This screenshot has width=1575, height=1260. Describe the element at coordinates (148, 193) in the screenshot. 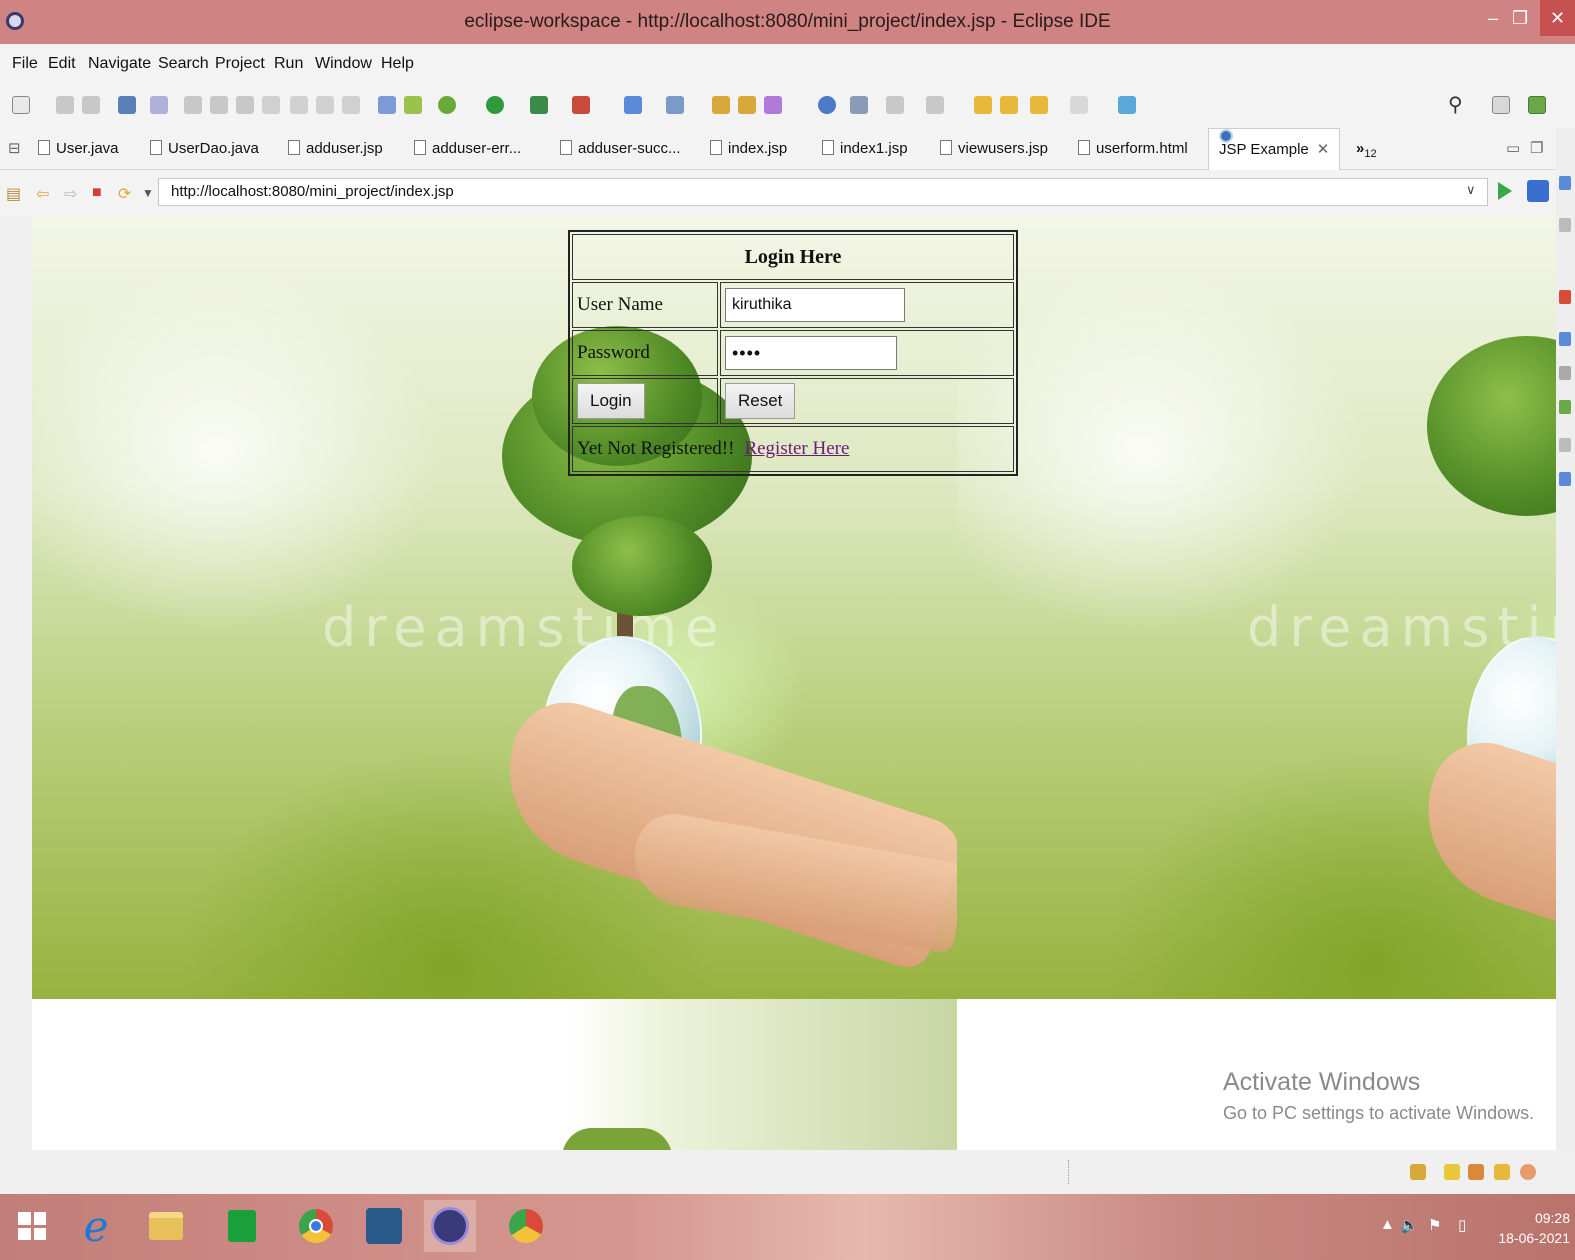

I see `refresh-dropdown-icon: ▼` at that location.